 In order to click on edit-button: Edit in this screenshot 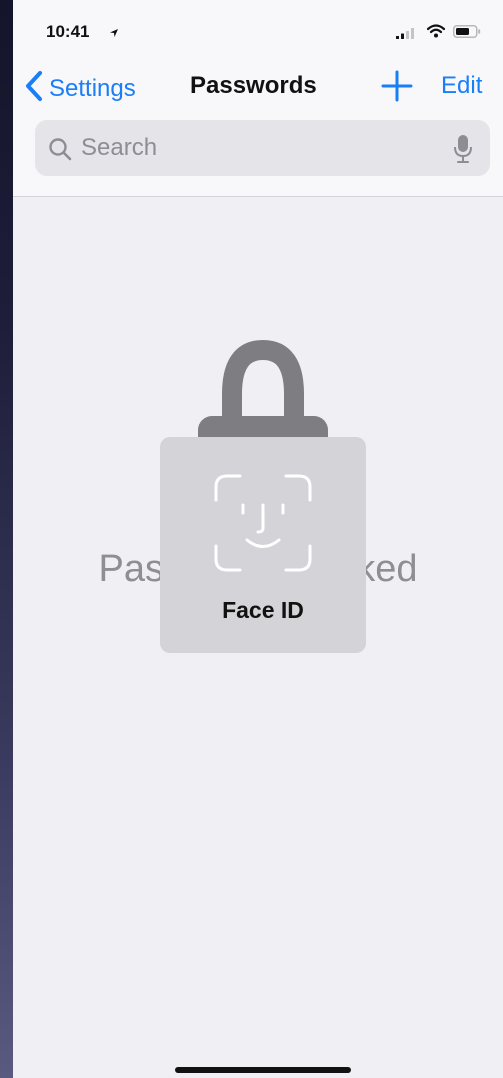, I will do `click(461, 86)`.